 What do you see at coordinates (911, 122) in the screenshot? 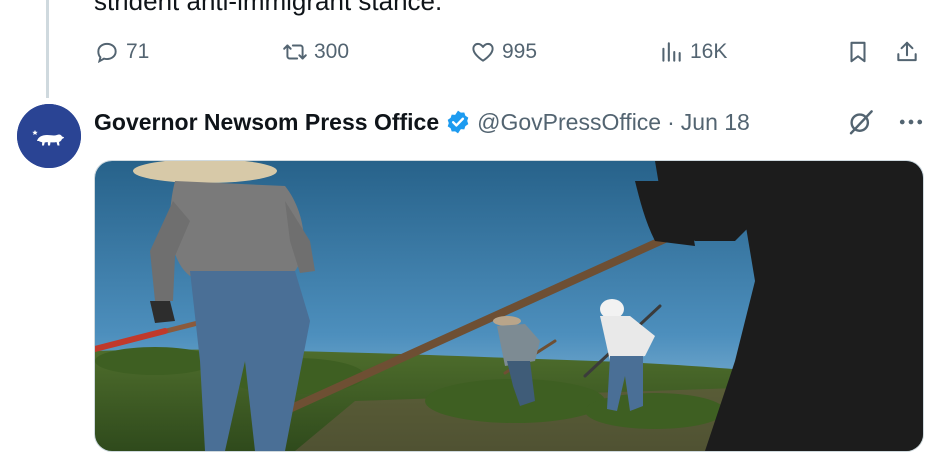
I see `more-icon` at bounding box center [911, 122].